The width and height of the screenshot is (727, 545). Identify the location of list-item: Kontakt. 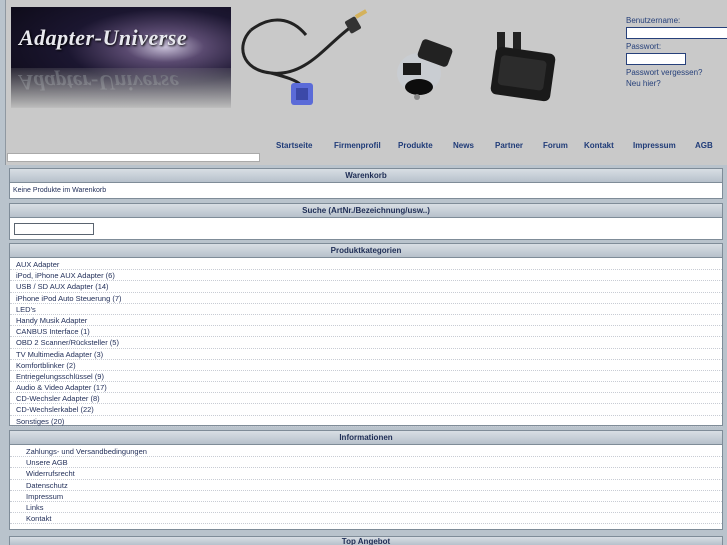
(366, 519).